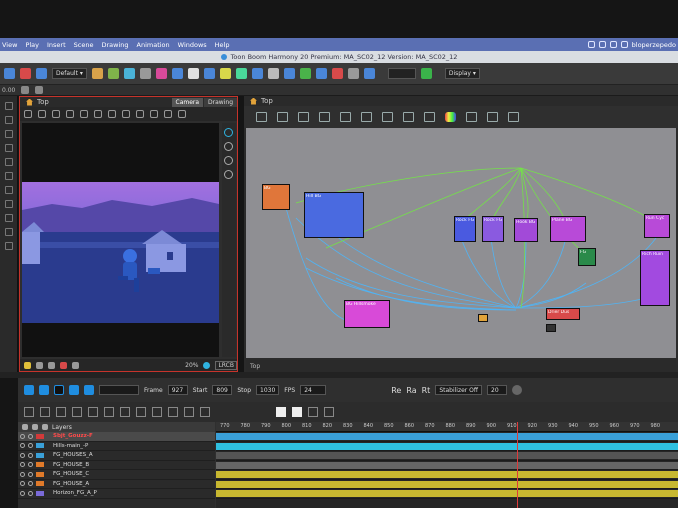 This screenshot has height=508, width=678. Describe the element at coordinates (116, 484) in the screenshot. I see `layer-row: FG_HOUSE_A` at that location.